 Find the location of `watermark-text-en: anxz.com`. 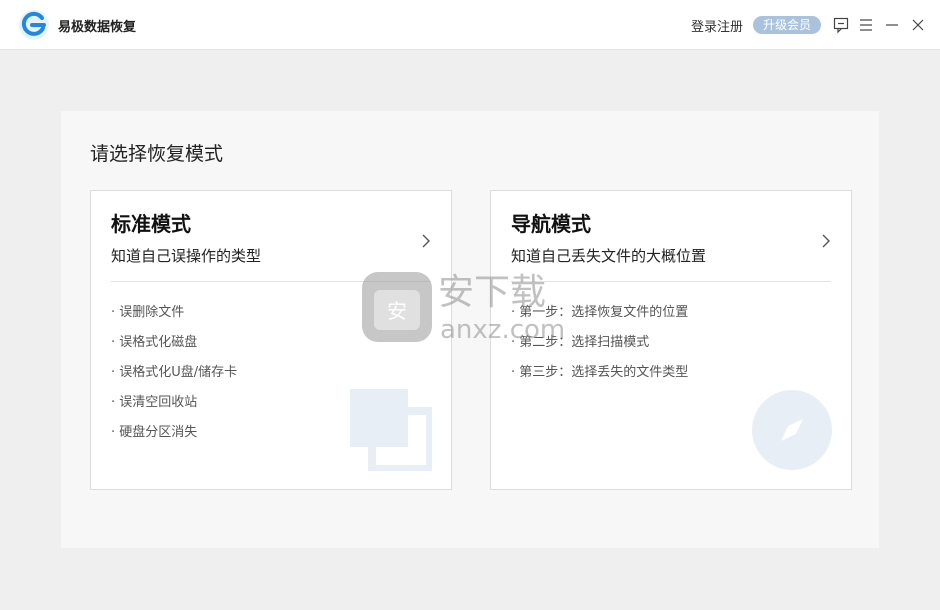

watermark-text-en: anxz.com is located at coordinates (502, 330).